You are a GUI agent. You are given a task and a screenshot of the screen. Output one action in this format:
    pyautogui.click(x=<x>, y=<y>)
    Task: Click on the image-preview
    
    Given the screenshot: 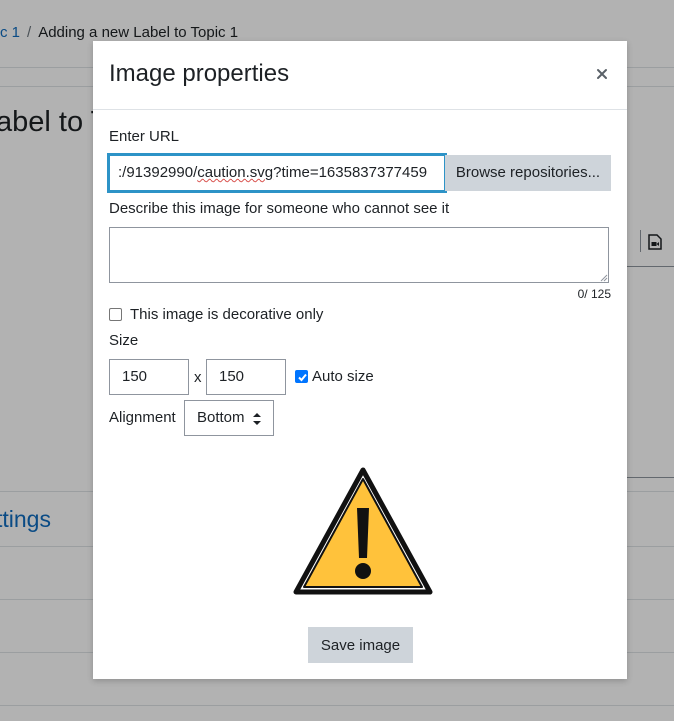 What is the action you would take?
    pyautogui.click(x=363, y=534)
    